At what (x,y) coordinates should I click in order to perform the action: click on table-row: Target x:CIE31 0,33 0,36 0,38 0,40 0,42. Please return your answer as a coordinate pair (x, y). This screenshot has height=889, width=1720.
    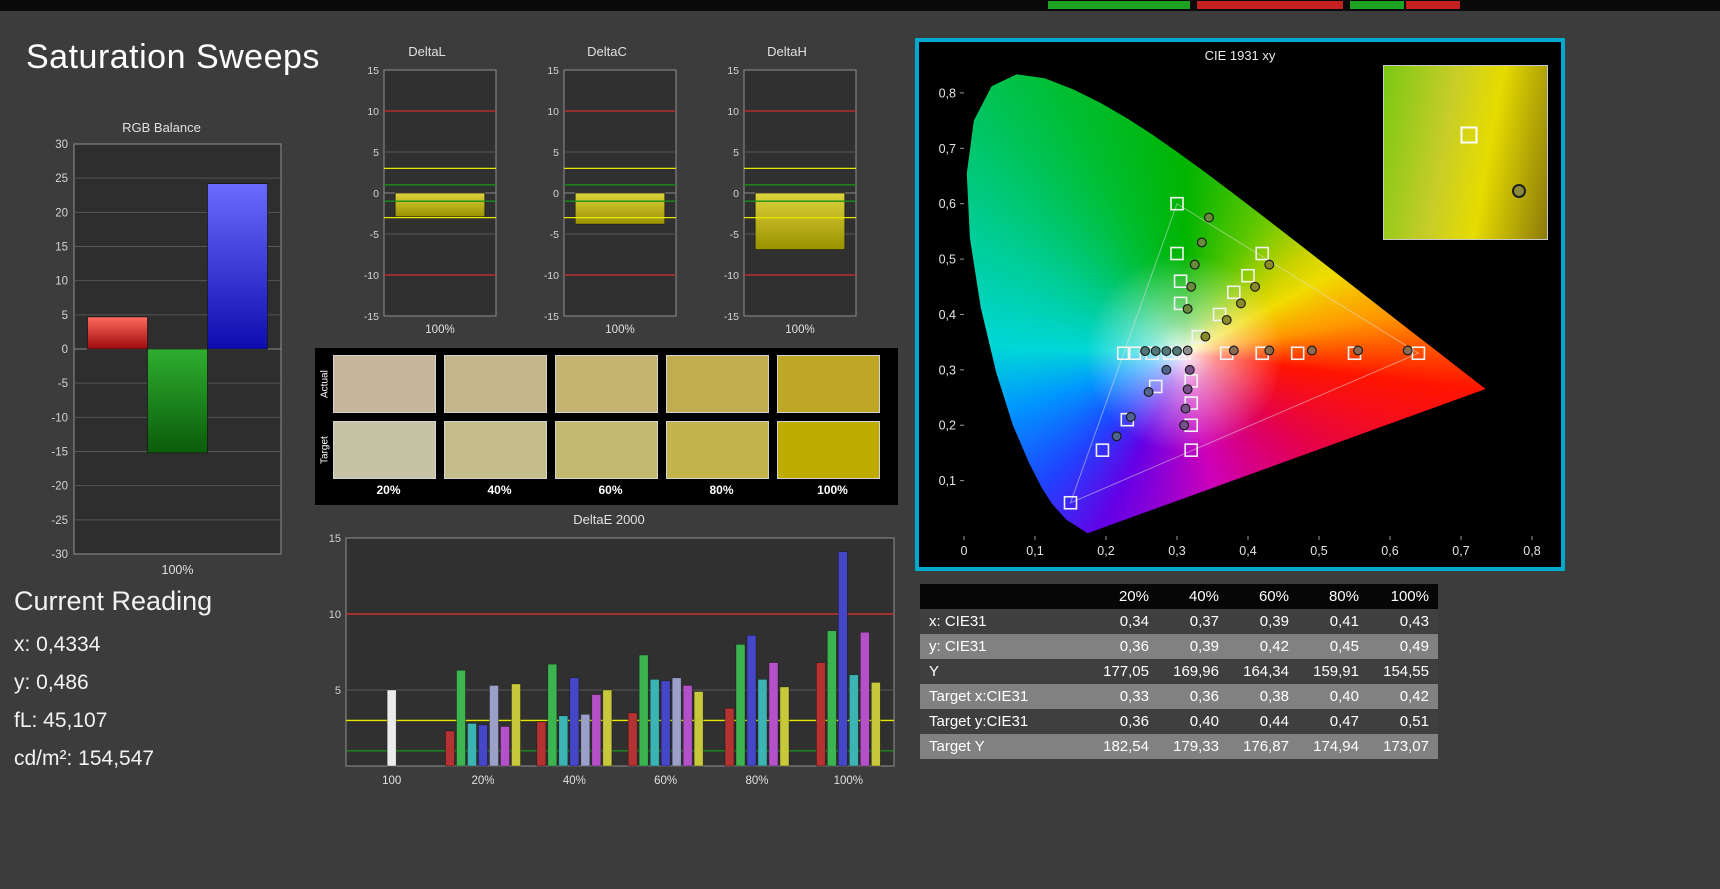
    Looking at the image, I should click on (1179, 696).